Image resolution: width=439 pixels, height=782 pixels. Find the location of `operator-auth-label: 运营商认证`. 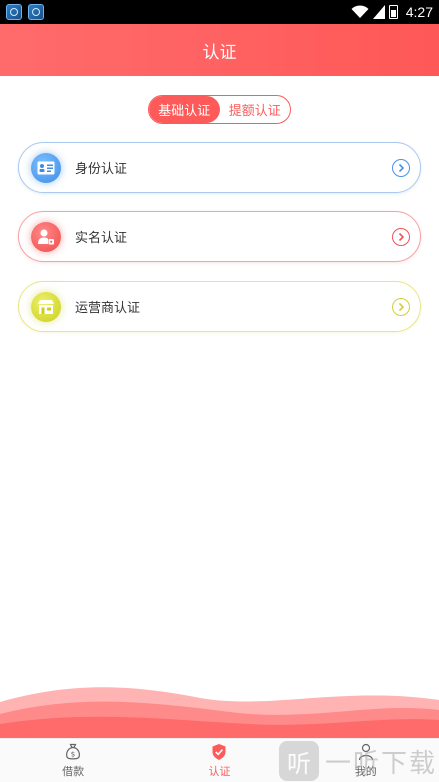

operator-auth-label: 运营商认证 is located at coordinates (108, 308).